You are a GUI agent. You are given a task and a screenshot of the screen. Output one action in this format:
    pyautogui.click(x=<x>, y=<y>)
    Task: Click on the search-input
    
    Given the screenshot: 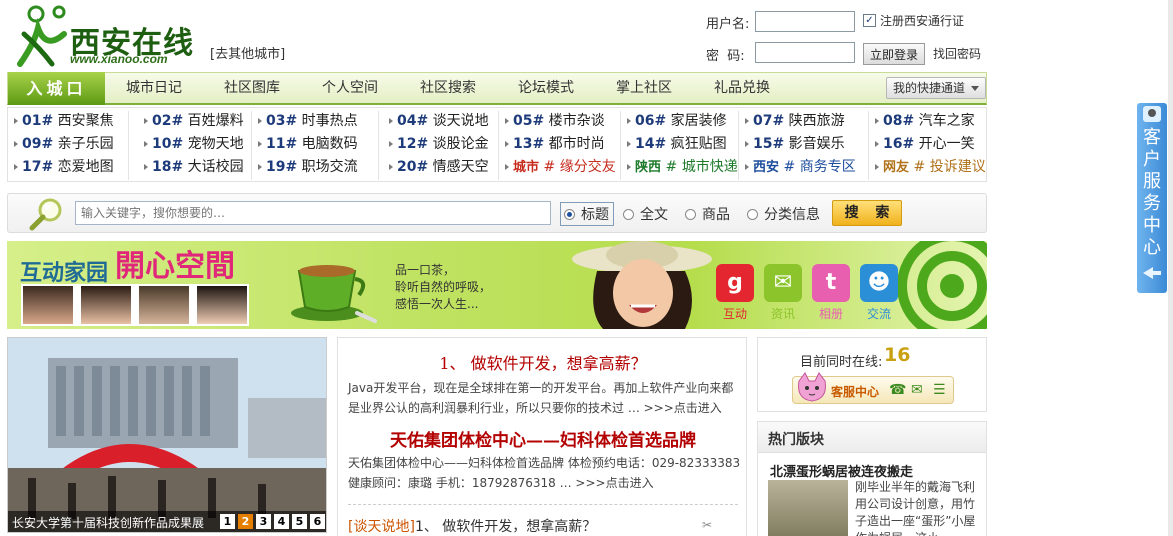 What is the action you would take?
    pyautogui.click(x=313, y=213)
    